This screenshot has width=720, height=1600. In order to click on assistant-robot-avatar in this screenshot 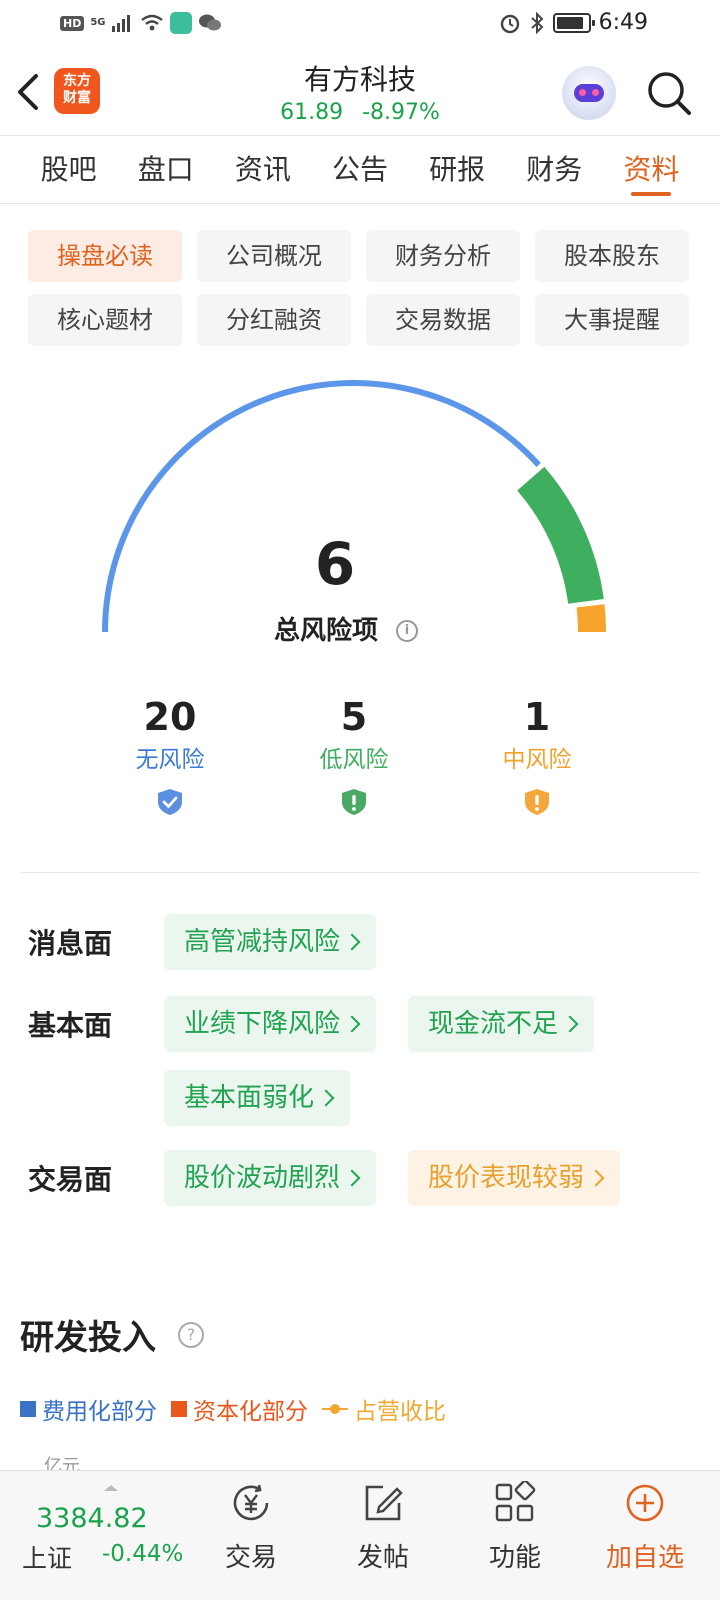, I will do `click(589, 93)`.